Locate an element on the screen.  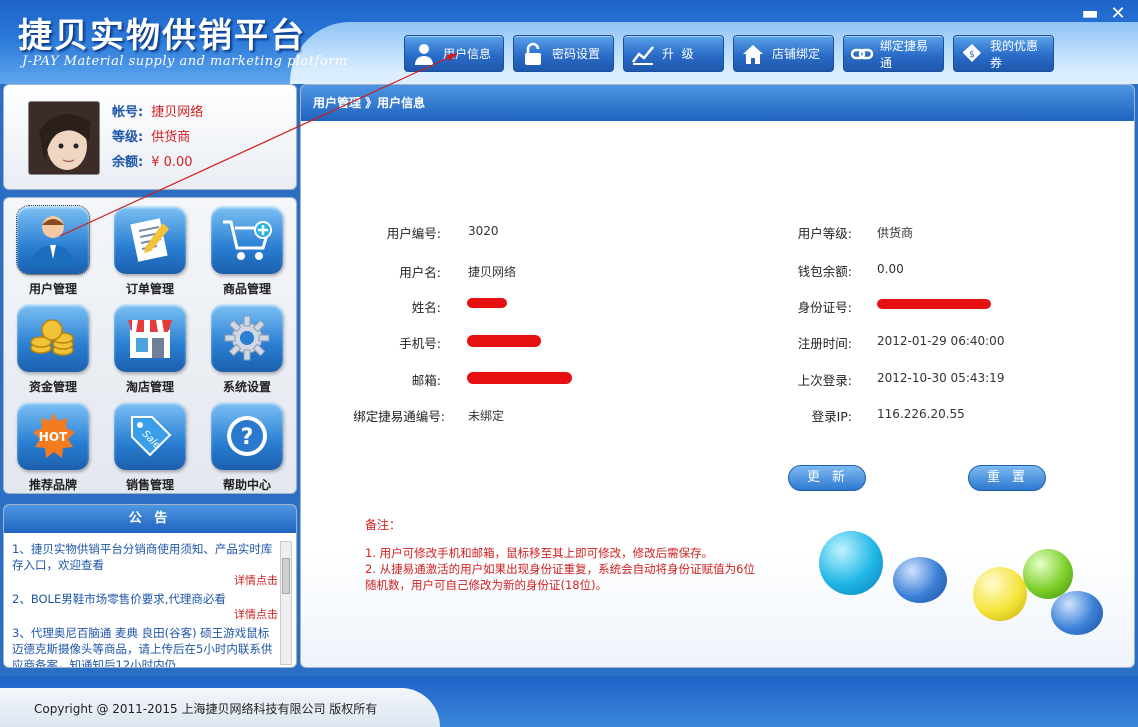
field-value-last-login: 2012-10-30 05:43:19 is located at coordinates (941, 378).